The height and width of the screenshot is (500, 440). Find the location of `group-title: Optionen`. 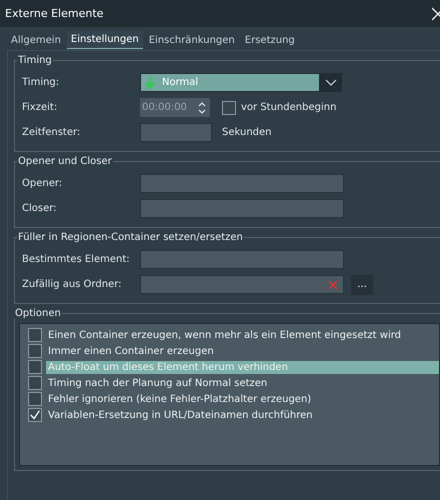

group-title: Optionen is located at coordinates (38, 313).